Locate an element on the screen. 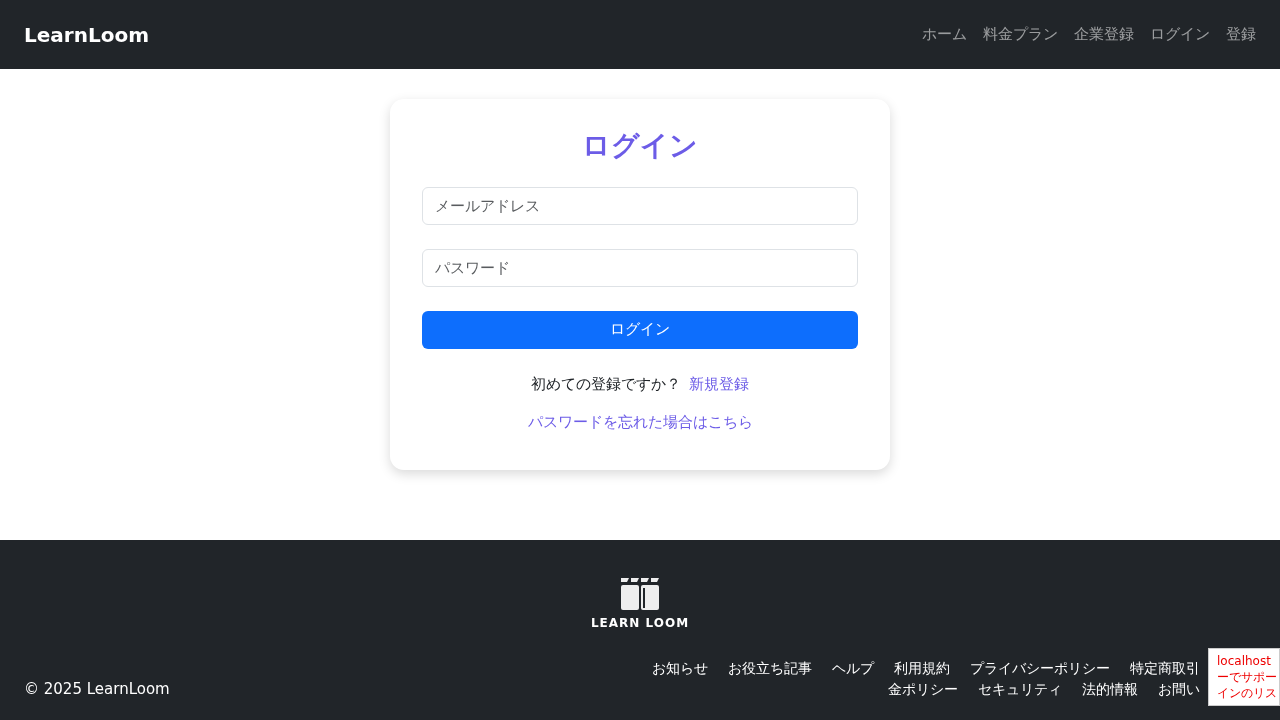 The image size is (1280, 720). logo-icon is located at coordinates (640, 594).